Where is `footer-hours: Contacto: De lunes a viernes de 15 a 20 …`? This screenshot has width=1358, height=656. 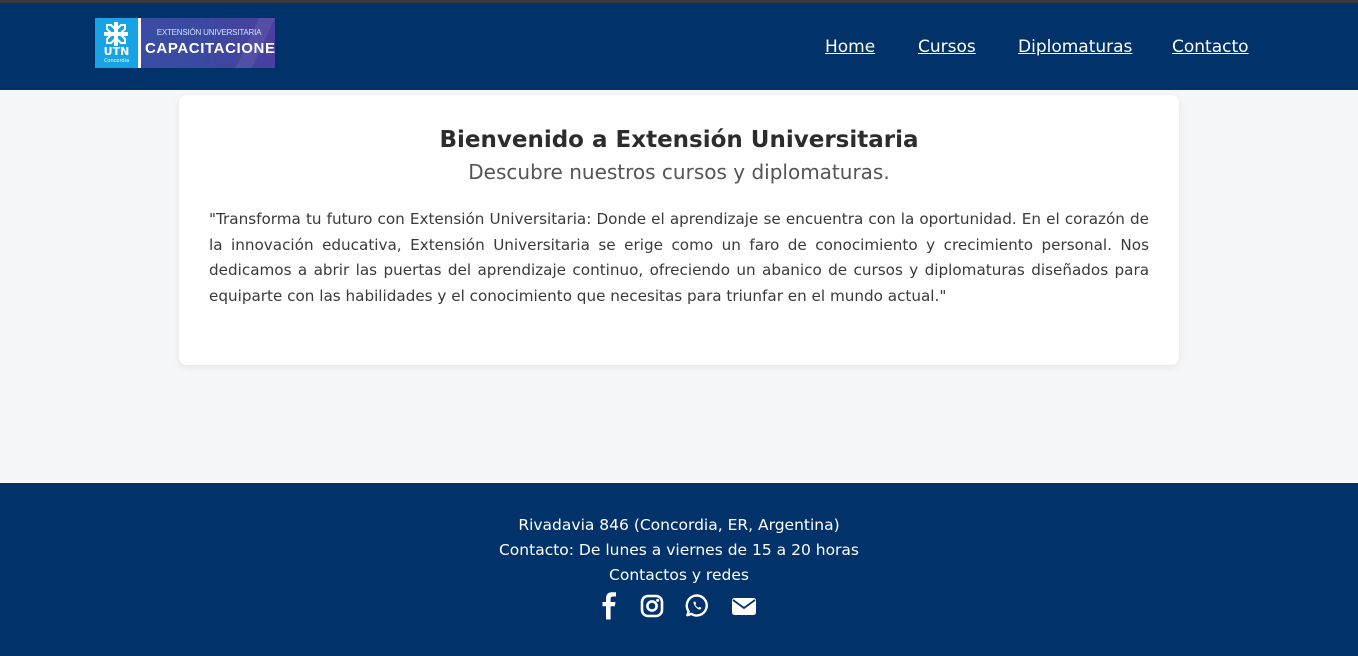 footer-hours: Contacto: De lunes a viernes de 15 a 20 … is located at coordinates (678, 550).